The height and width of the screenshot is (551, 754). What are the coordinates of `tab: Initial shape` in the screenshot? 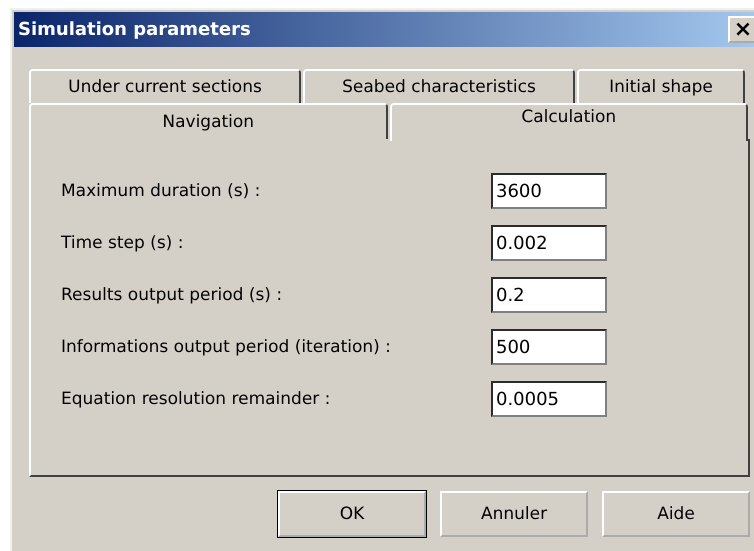 It's located at (661, 86).